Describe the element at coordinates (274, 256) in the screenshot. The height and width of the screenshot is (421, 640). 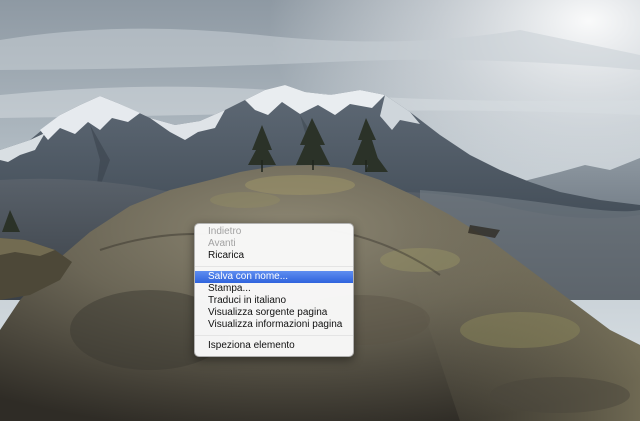
I see `menu-item-reload: Ricarica` at that location.